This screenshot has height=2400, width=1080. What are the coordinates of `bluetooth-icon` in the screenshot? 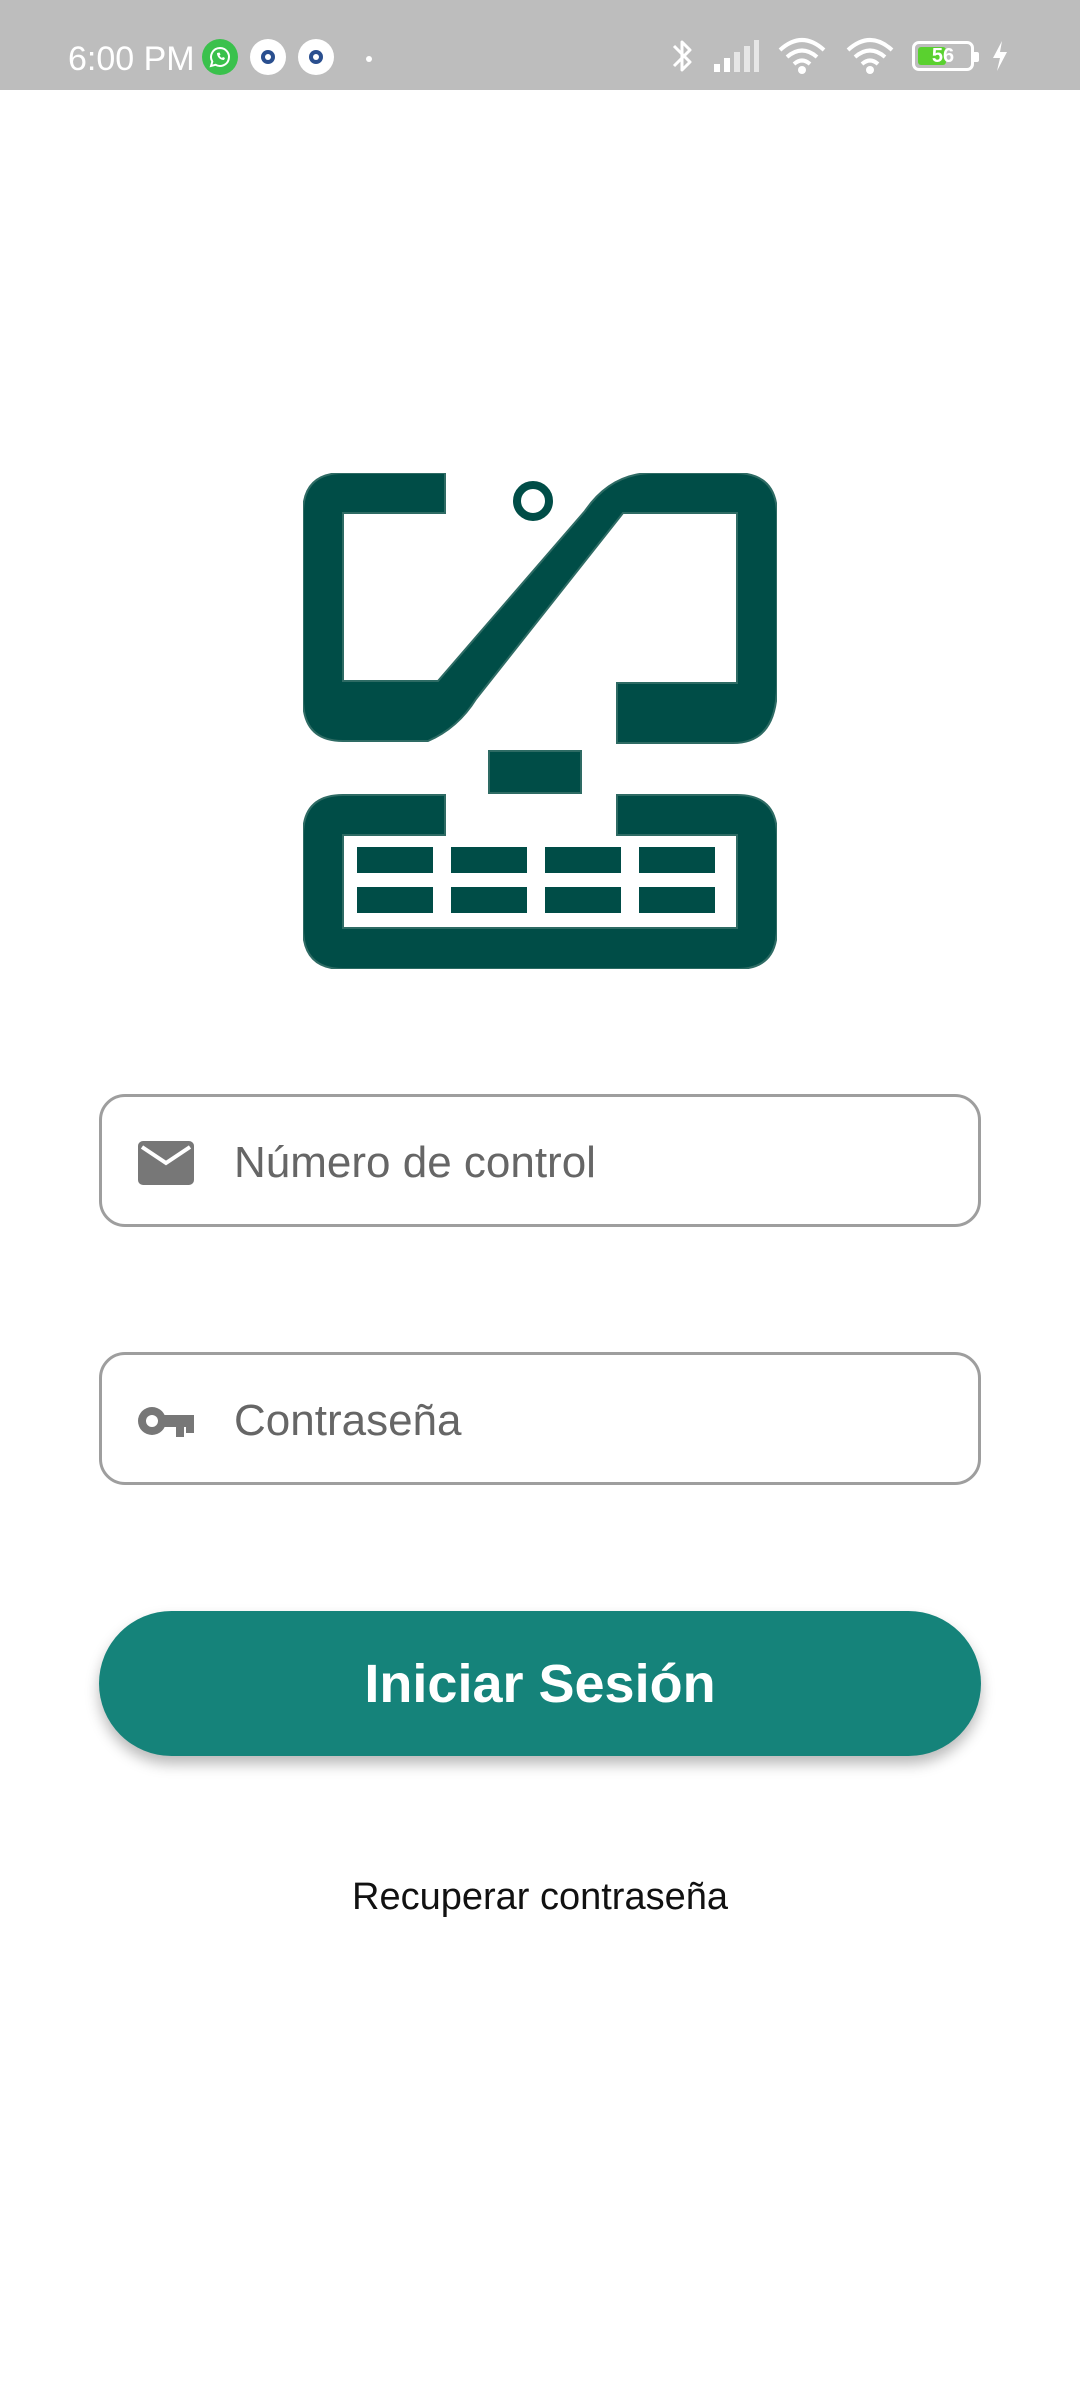 It's located at (682, 56).